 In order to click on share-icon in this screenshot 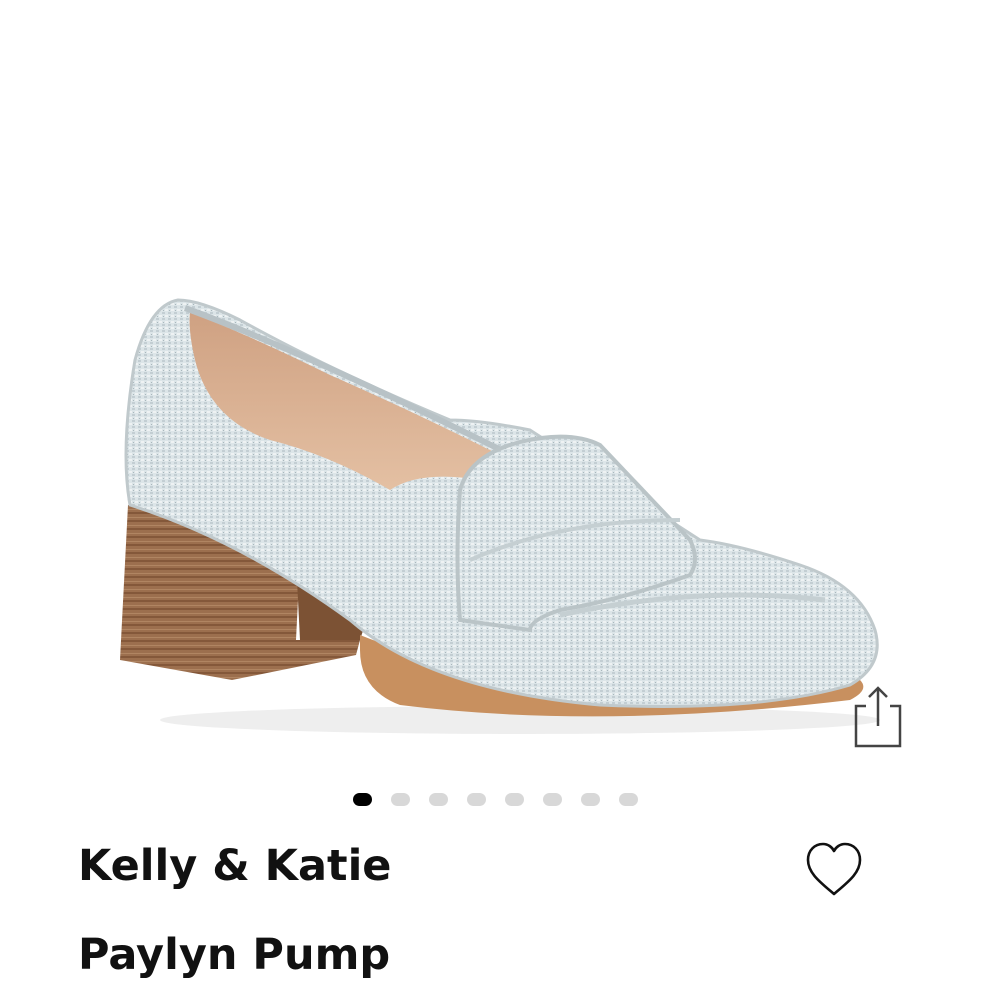, I will do `click(878, 717)`.